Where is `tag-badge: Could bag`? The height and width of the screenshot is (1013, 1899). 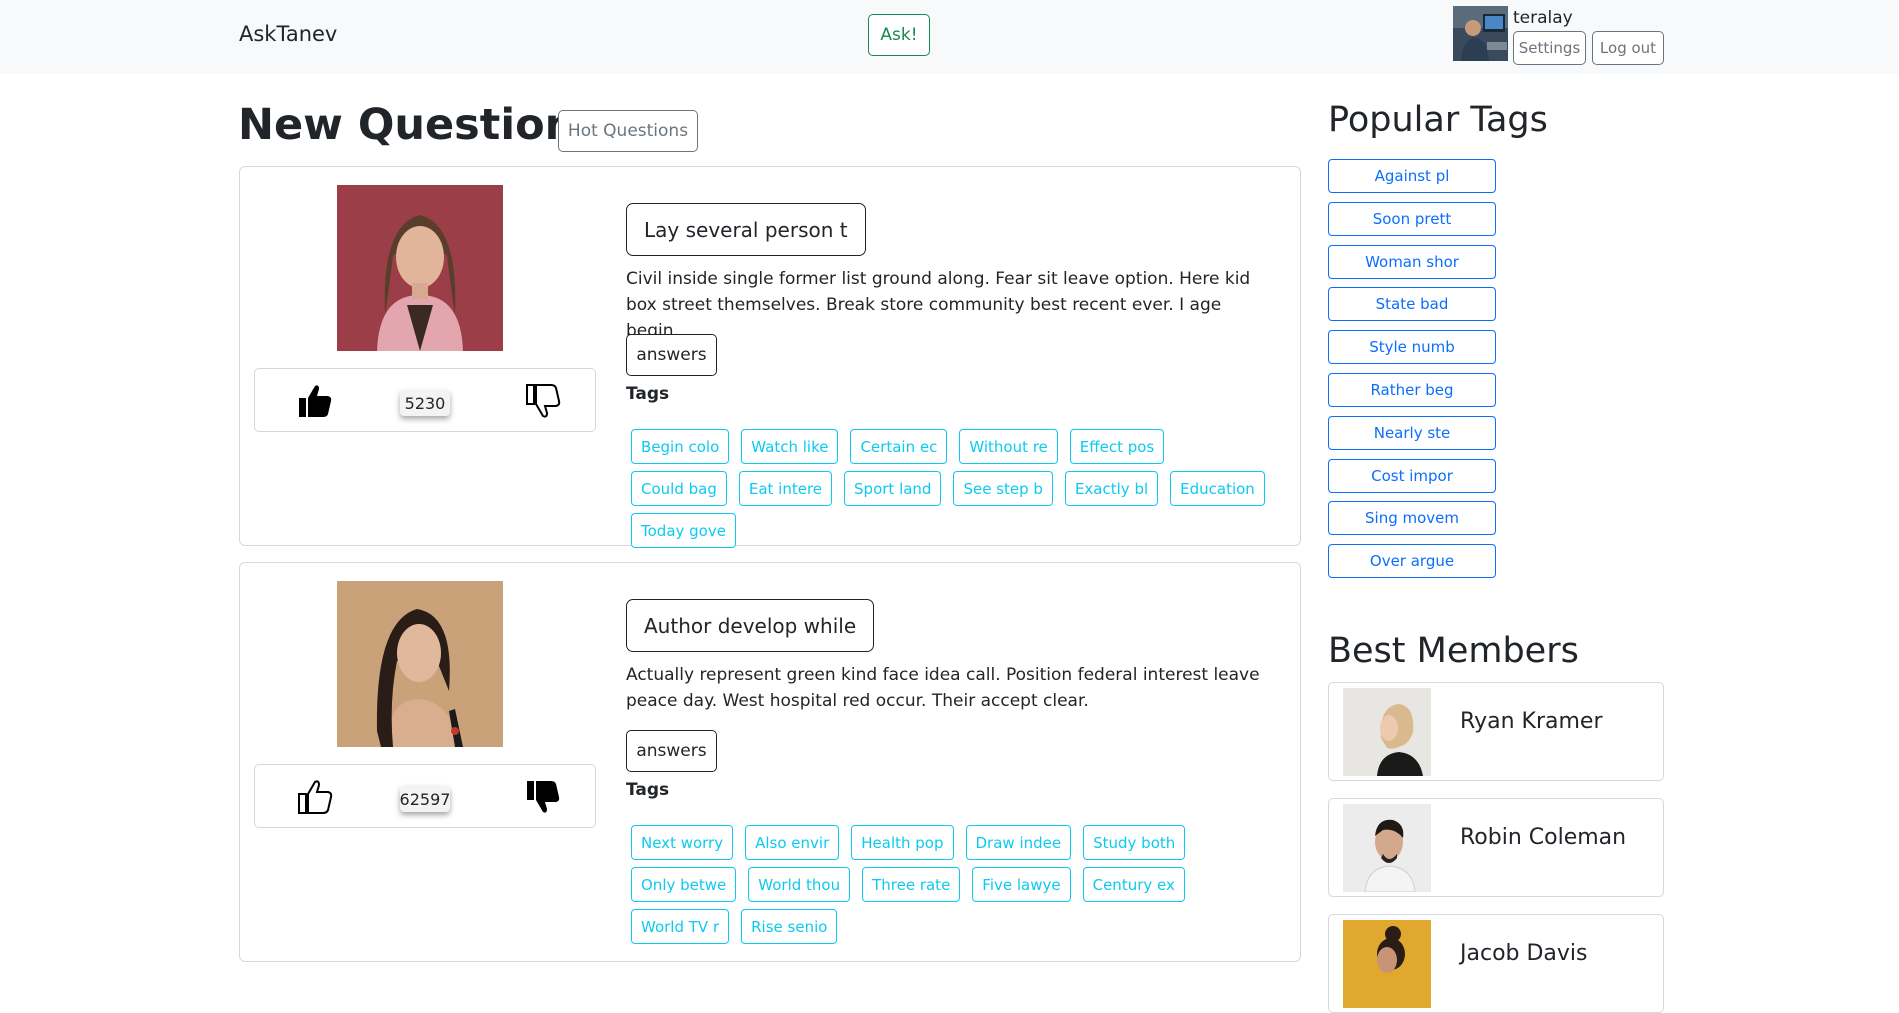 tag-badge: Could bag is located at coordinates (679, 488).